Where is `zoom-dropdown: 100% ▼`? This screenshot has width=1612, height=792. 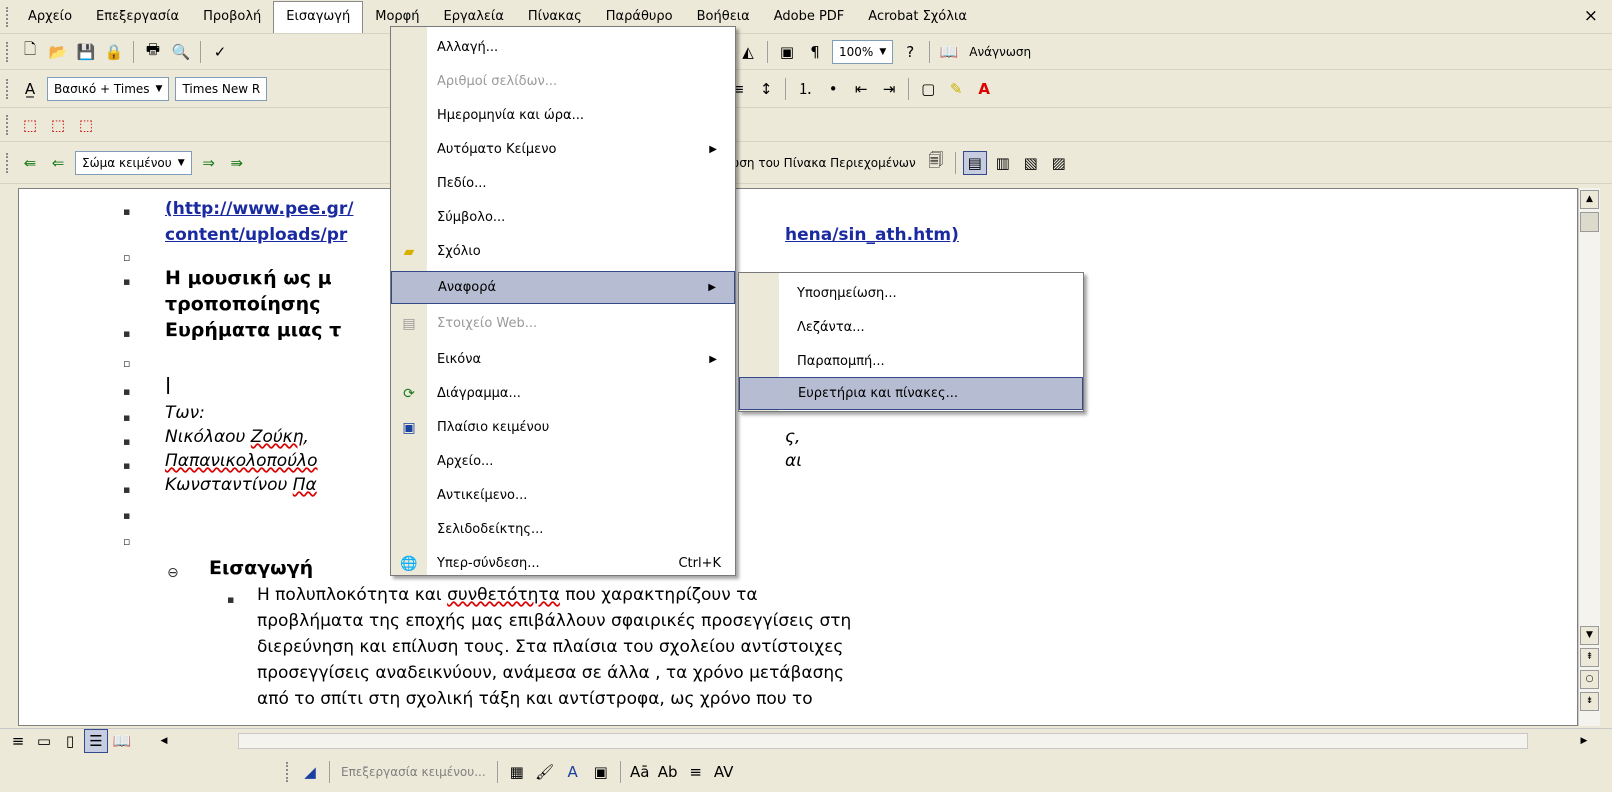 zoom-dropdown: 100% ▼ is located at coordinates (863, 51).